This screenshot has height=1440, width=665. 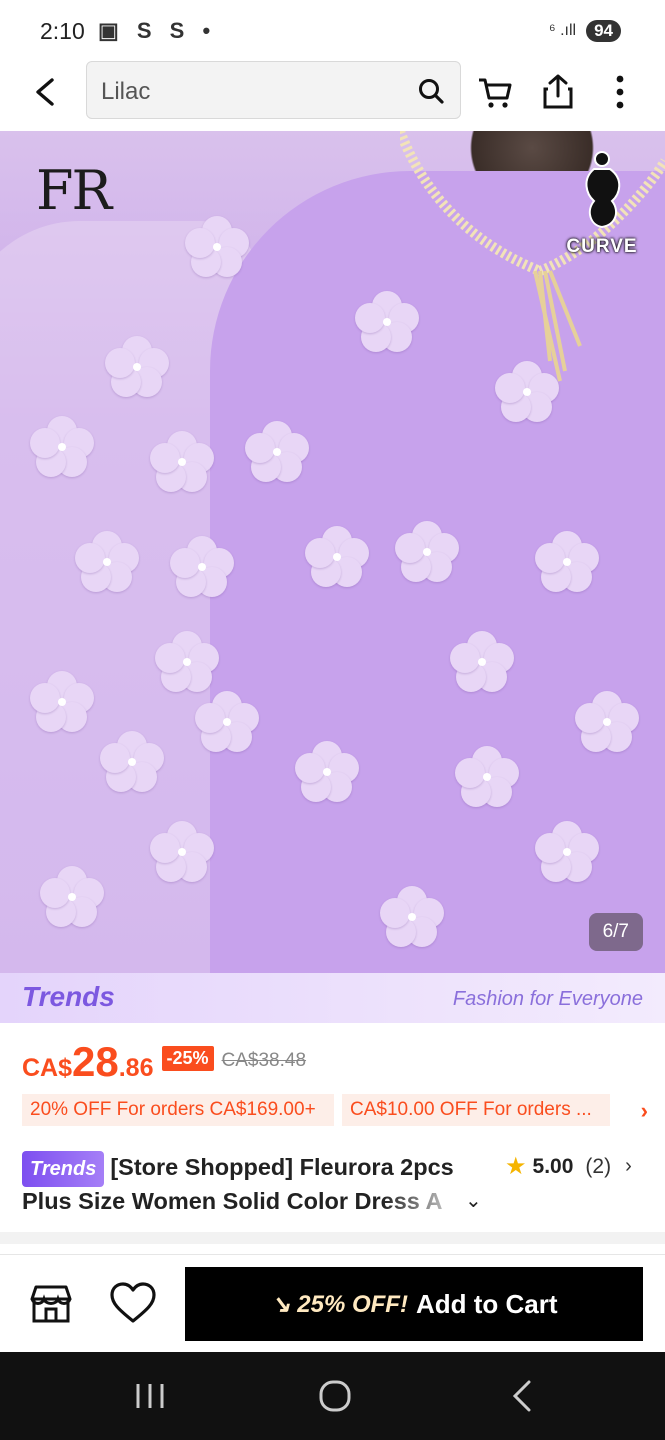 What do you see at coordinates (547, 999) in the screenshot?
I see `trends-tagline: Fashion for Everyone` at bounding box center [547, 999].